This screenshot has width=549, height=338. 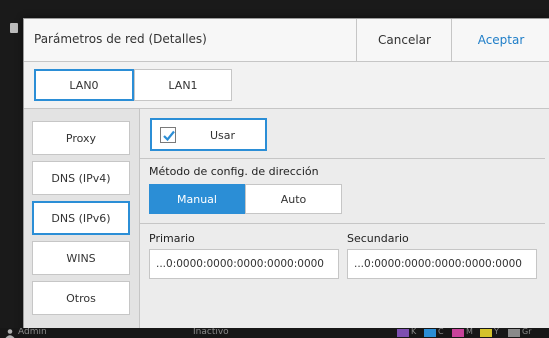 I want to click on address-method-label: Método de config. de dirección, so click(x=234, y=171).